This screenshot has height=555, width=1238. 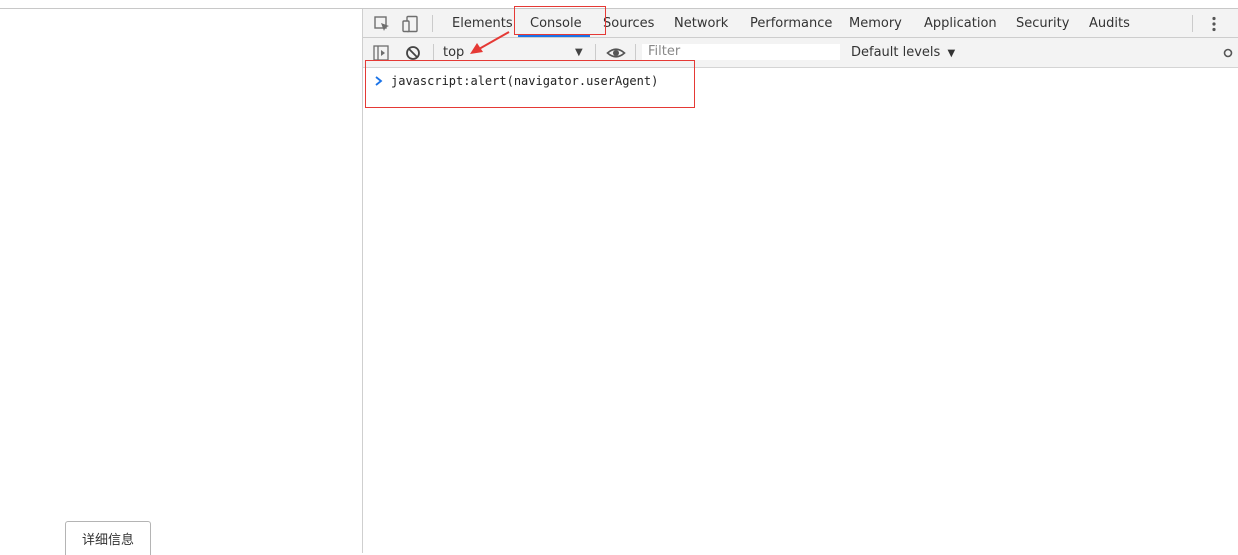 What do you see at coordinates (524, 81) in the screenshot?
I see `console-input-text: javascript:alert(navigator.userAgent)` at bounding box center [524, 81].